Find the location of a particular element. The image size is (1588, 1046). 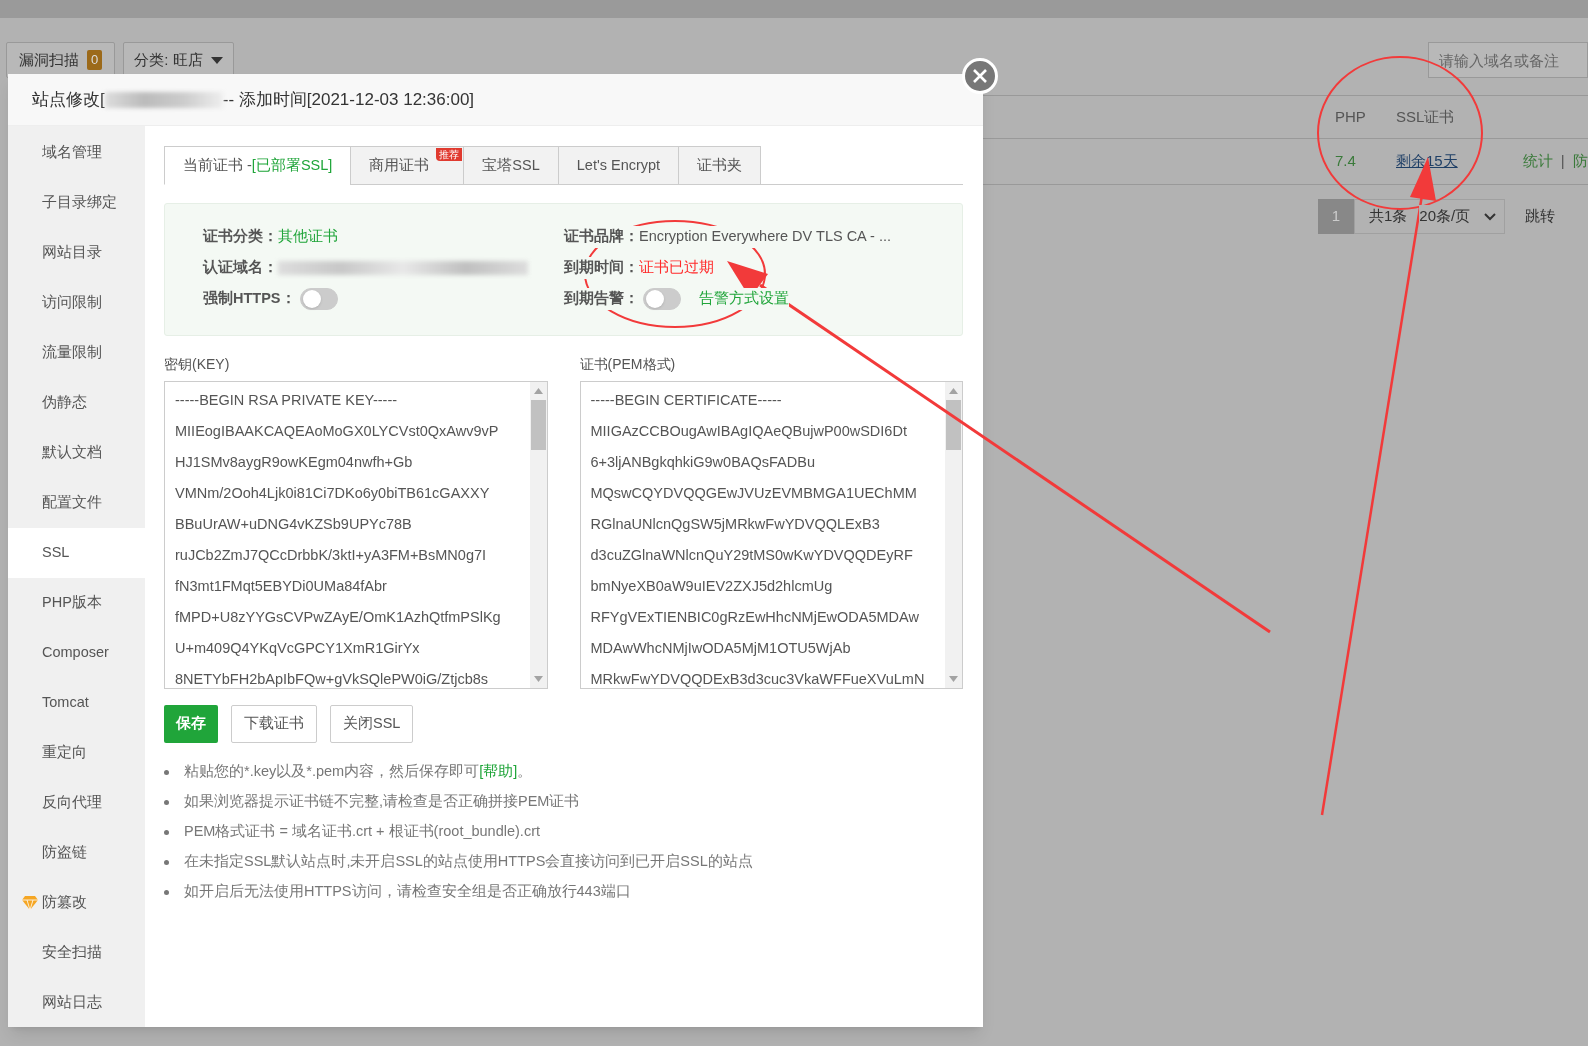

sidebar-item: Composer is located at coordinates (76, 653).